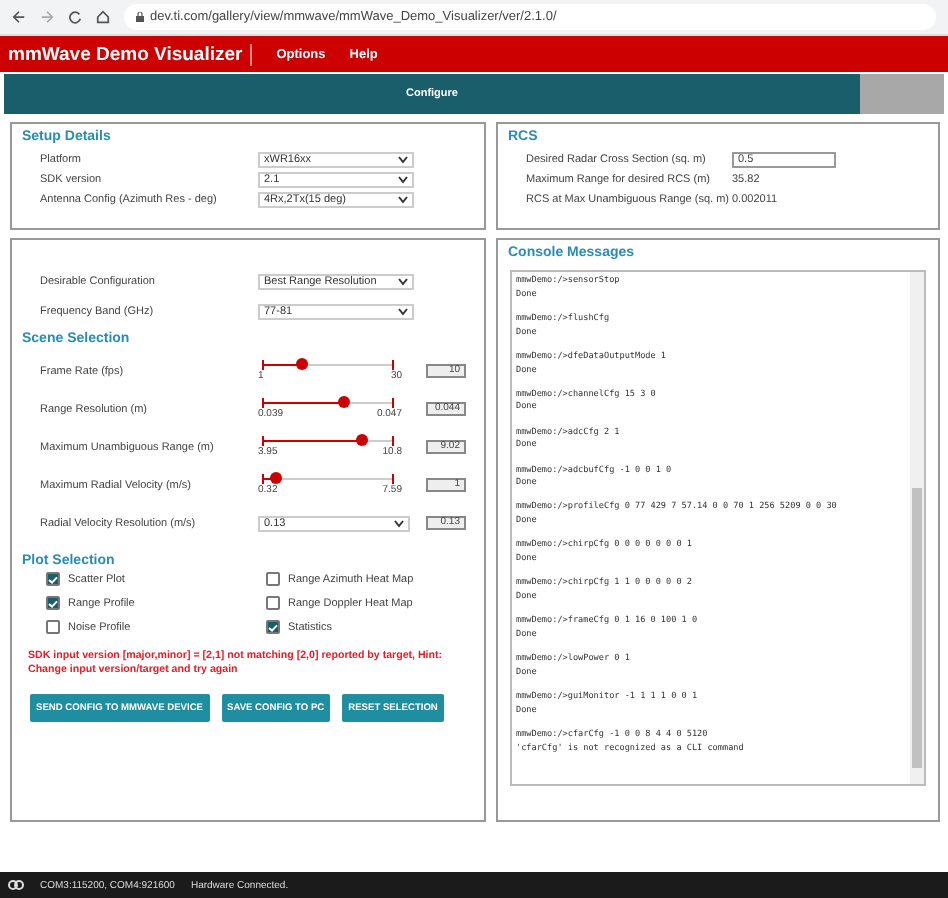  Describe the element at coordinates (75, 17) in the screenshot. I see `reload-icon` at that location.